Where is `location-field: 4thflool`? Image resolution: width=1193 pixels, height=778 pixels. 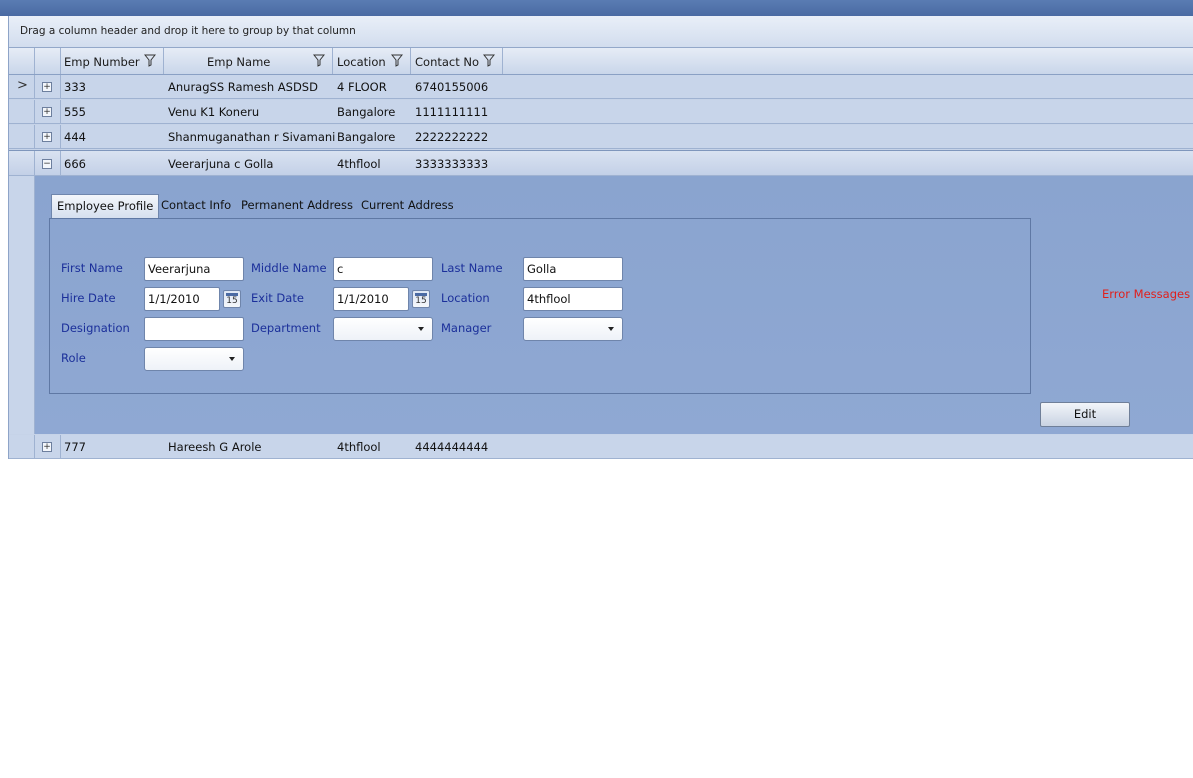 location-field: 4thflool is located at coordinates (573, 299).